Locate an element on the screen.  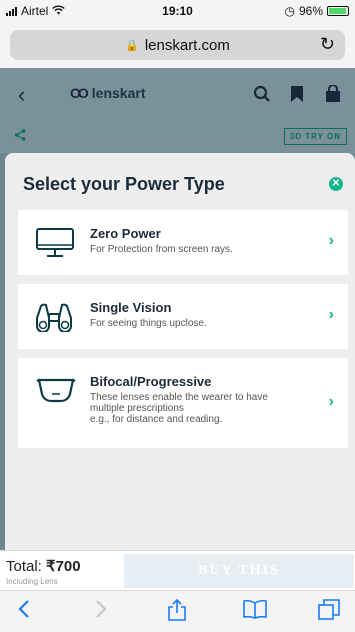
option-description: For Protection from screen rays. is located at coordinates (161, 249).